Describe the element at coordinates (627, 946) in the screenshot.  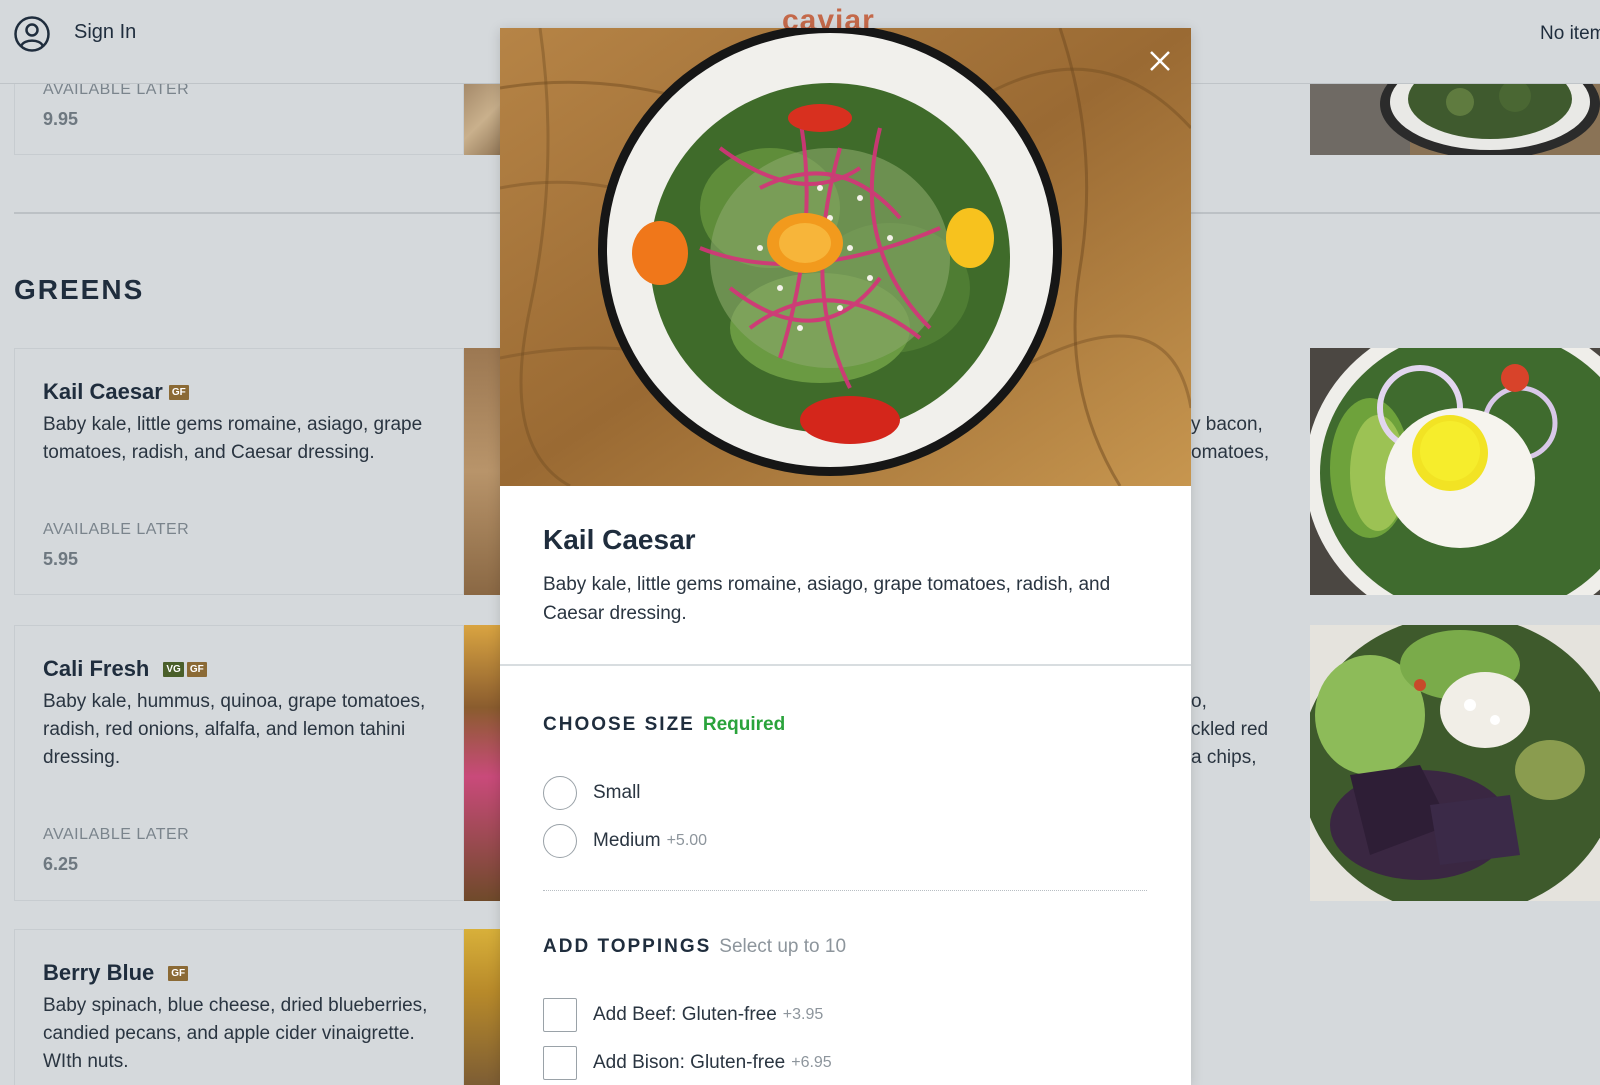
I see `group-title: ADD TOPPINGS` at that location.